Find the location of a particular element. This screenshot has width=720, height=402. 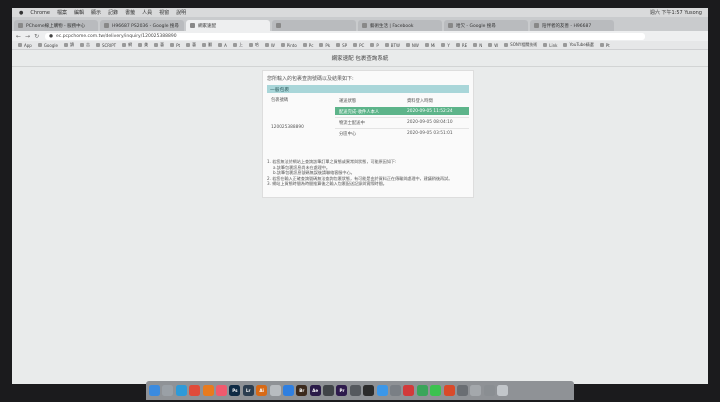

tab-delivery: 網家速配 is located at coordinates (228, 25).